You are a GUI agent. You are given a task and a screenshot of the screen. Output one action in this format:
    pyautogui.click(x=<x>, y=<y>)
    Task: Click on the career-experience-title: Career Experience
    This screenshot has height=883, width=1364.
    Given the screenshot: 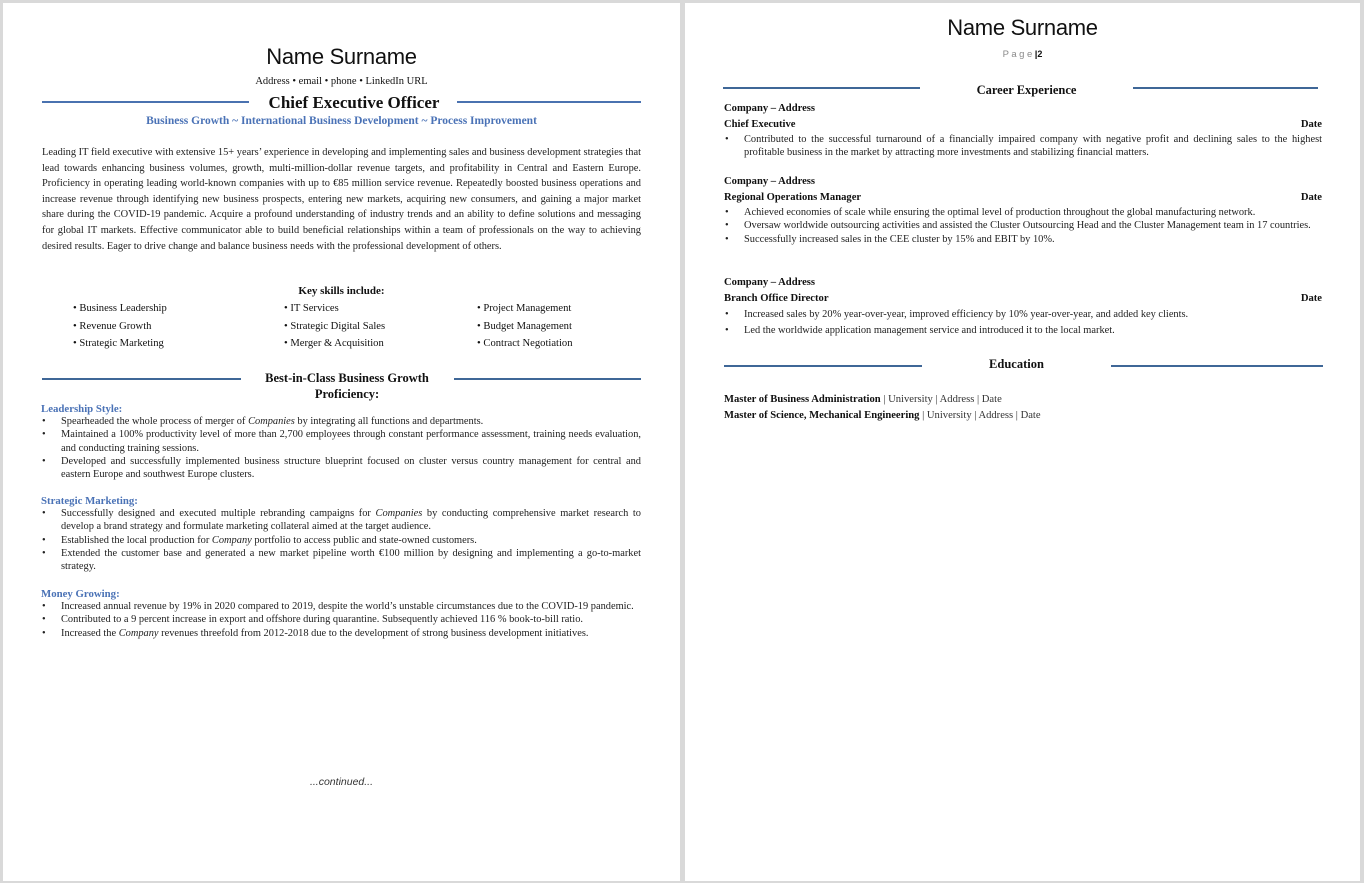 What is the action you would take?
    pyautogui.click(x=1026, y=90)
    